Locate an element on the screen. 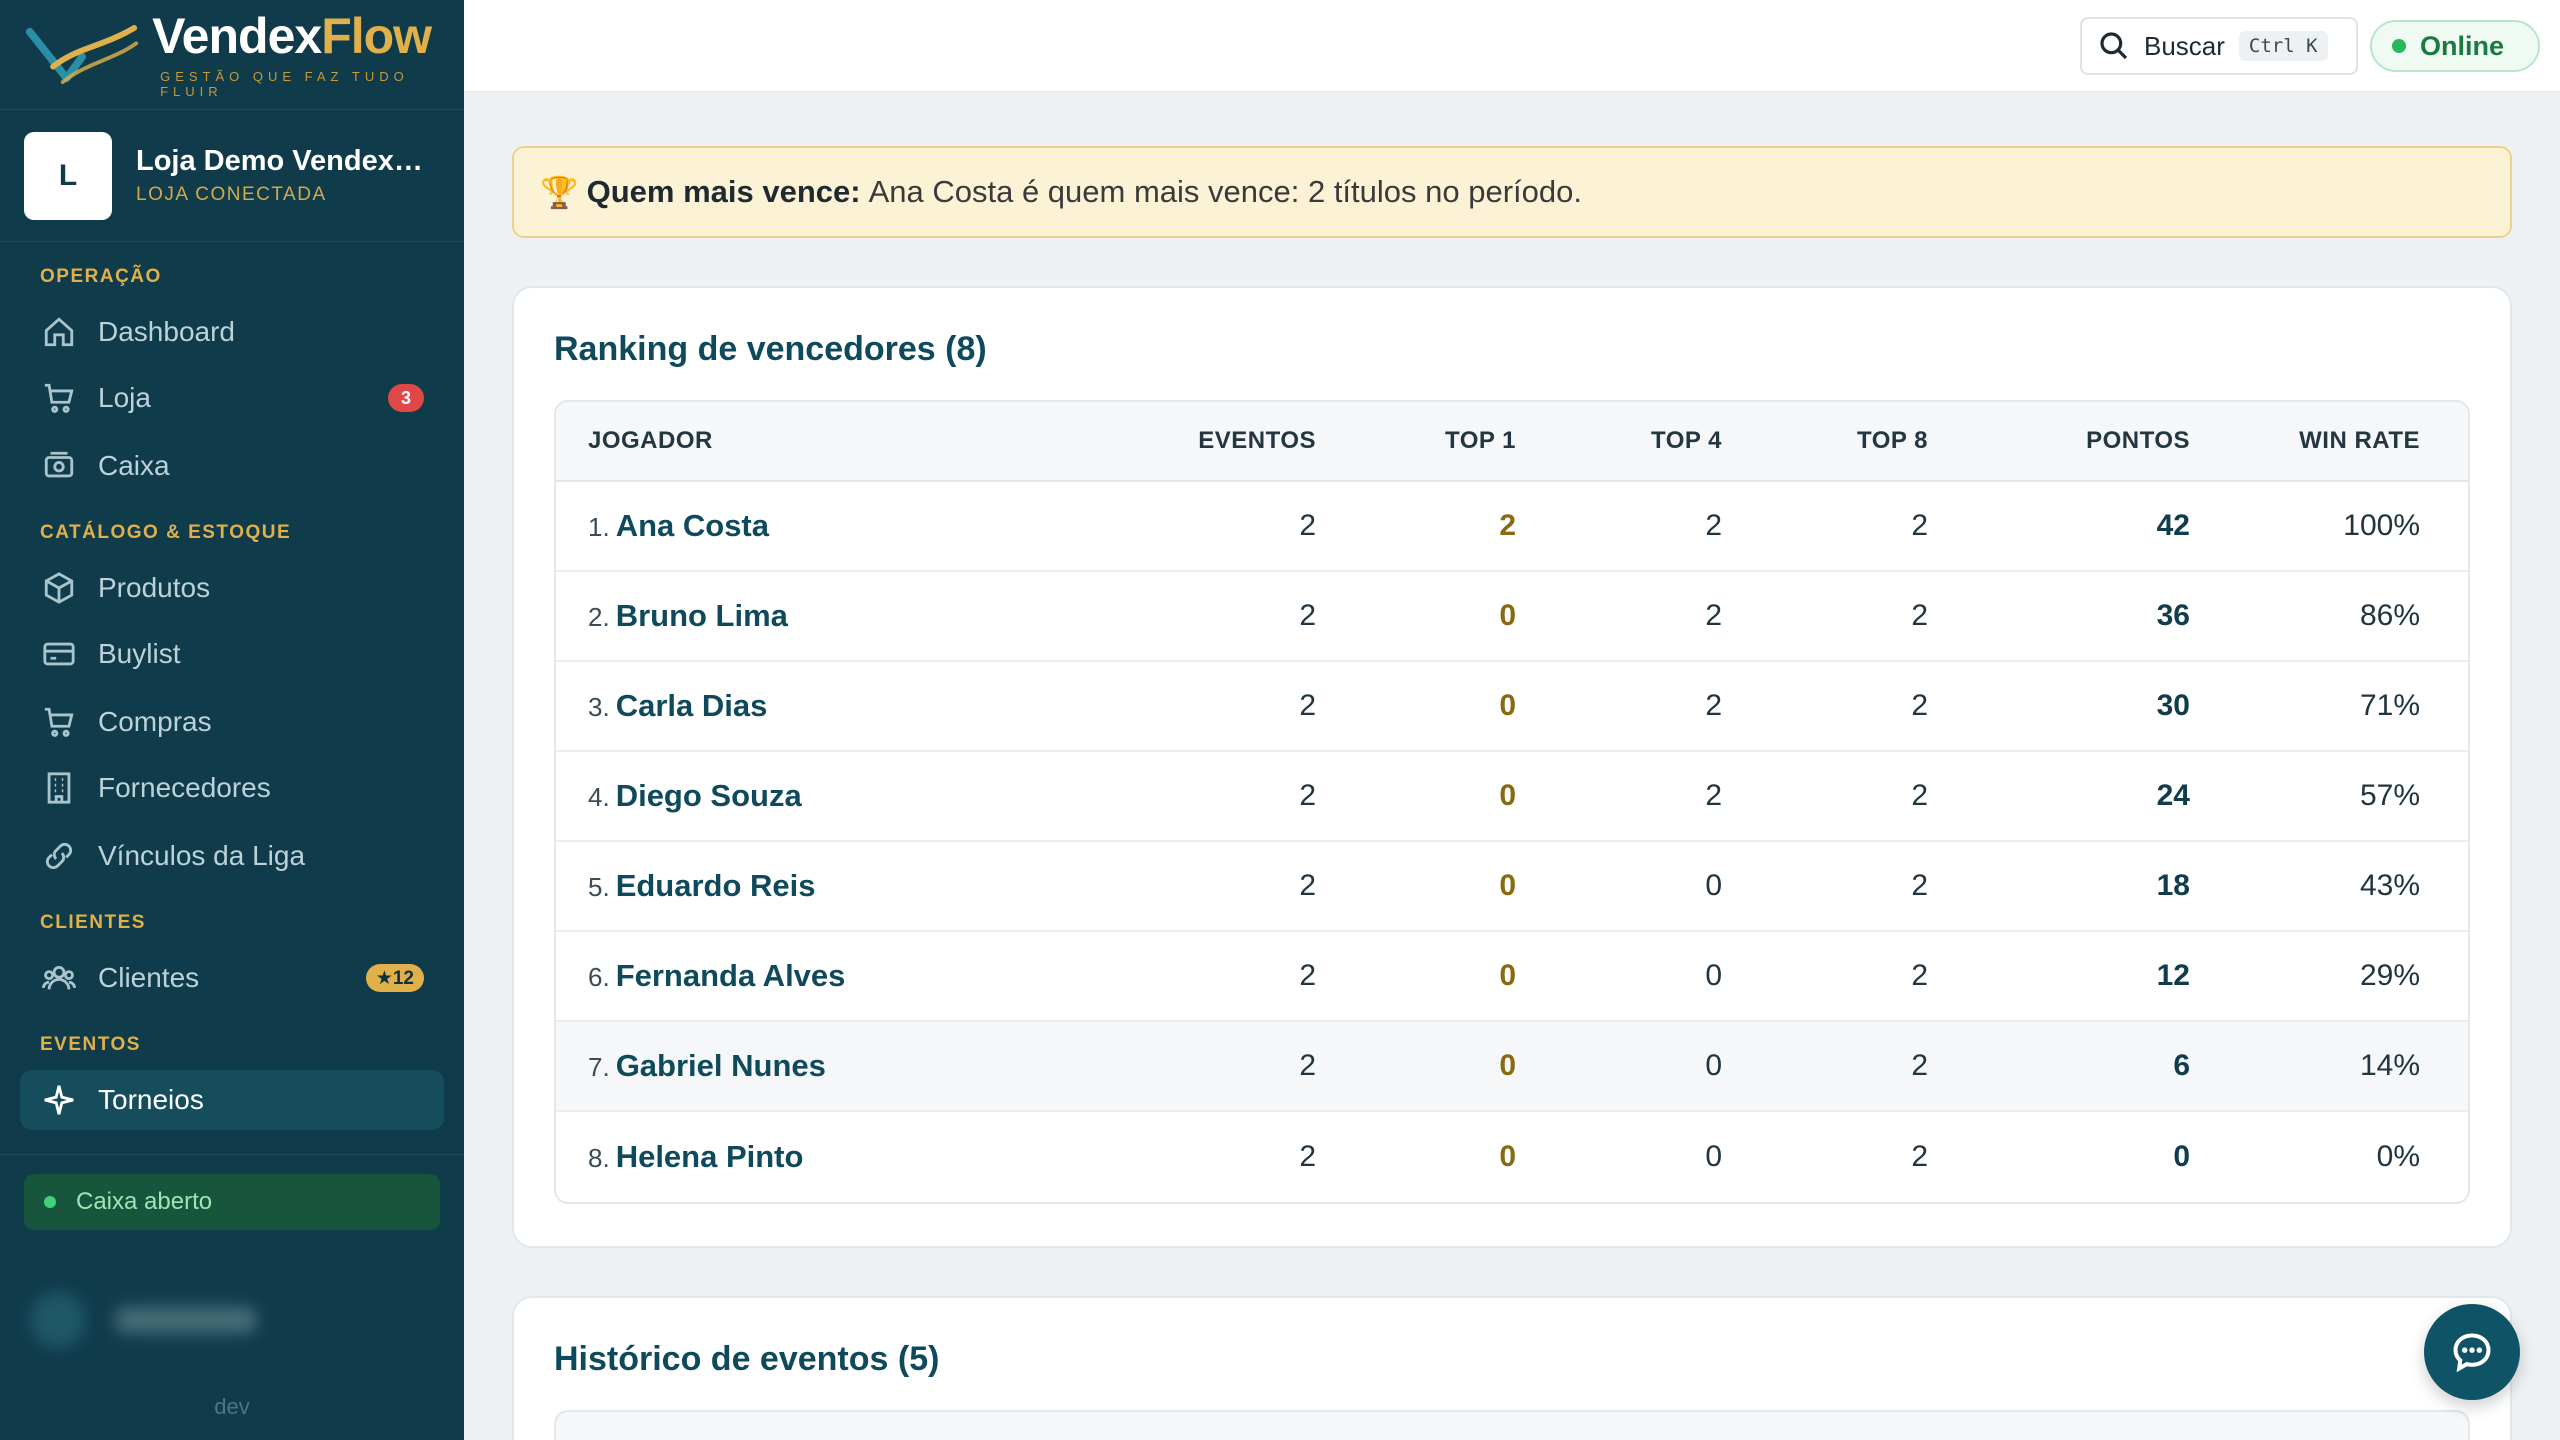 The image size is (2560, 1440). winrate-cell: 71% is located at coordinates (2389, 705).